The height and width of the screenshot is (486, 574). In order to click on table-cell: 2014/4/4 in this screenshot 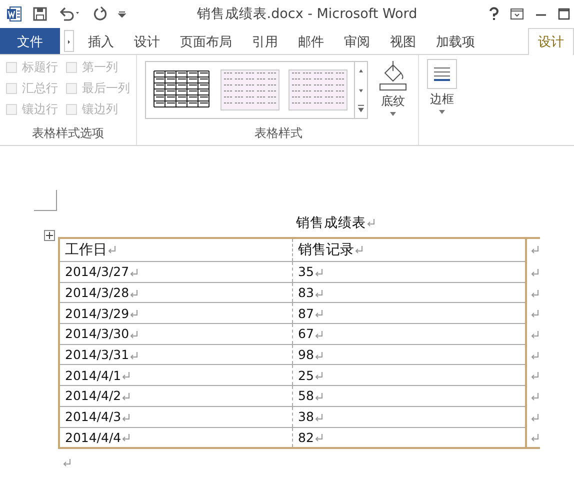, I will do `click(93, 437)`.